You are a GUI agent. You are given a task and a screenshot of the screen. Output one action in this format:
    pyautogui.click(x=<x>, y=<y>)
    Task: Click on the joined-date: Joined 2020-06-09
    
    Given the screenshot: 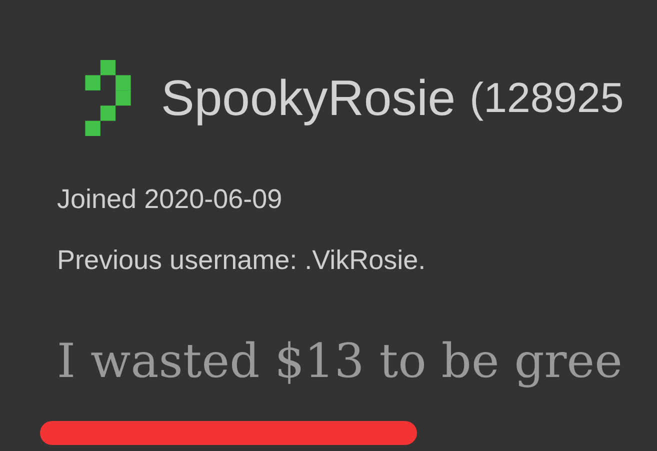 What is the action you would take?
    pyautogui.click(x=170, y=199)
    